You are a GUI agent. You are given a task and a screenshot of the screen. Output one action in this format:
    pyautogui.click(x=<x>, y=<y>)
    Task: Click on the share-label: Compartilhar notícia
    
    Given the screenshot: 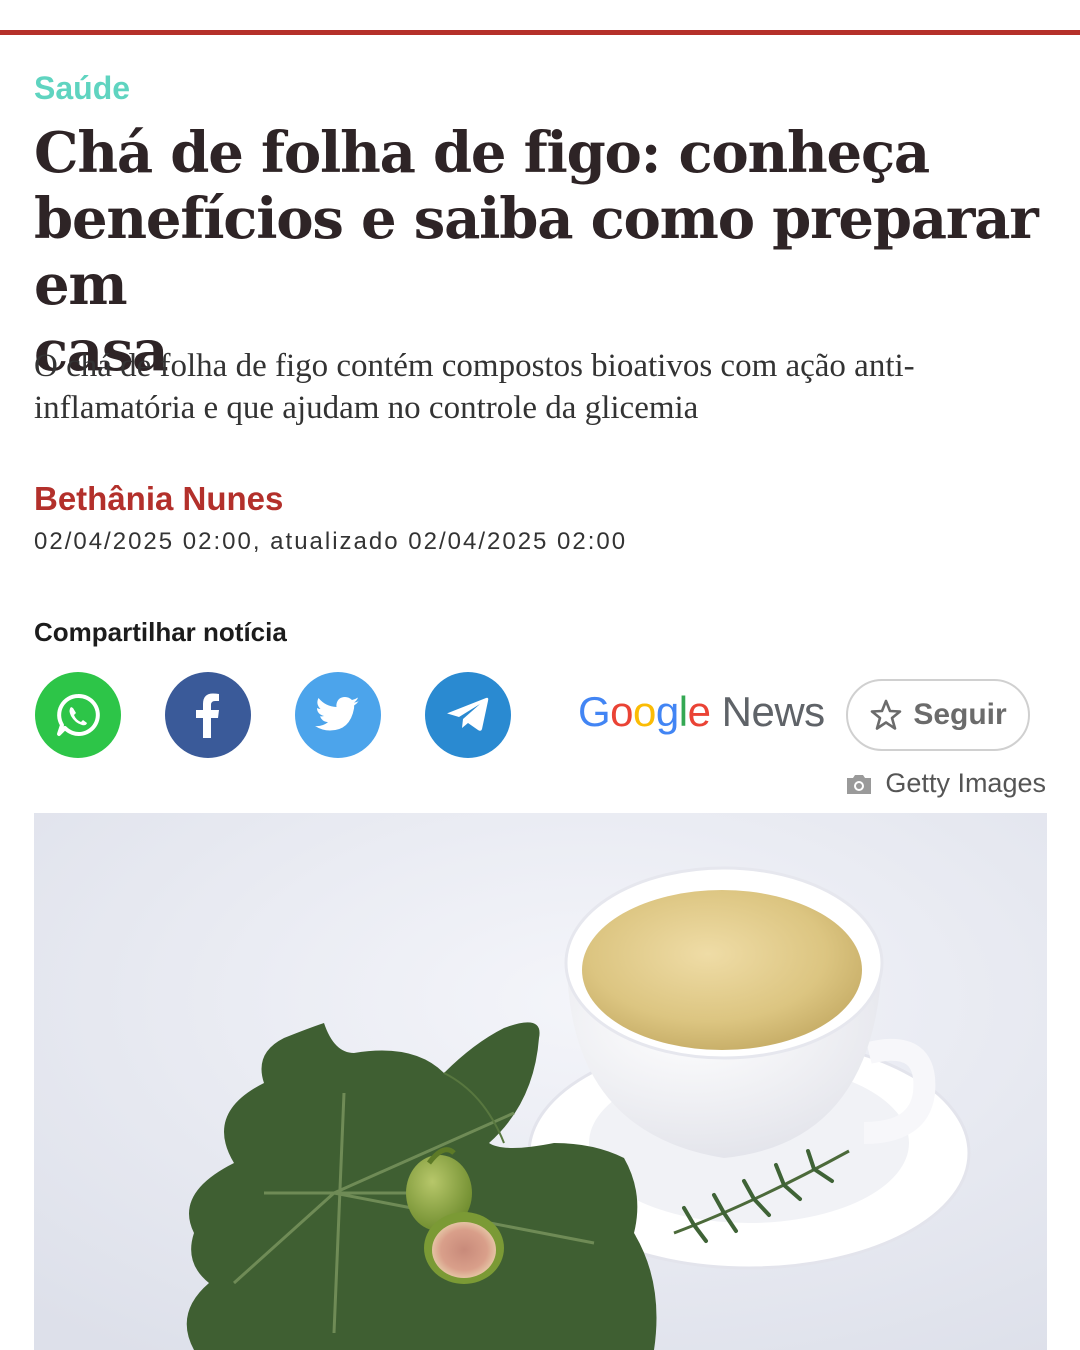 What is the action you would take?
    pyautogui.click(x=160, y=632)
    